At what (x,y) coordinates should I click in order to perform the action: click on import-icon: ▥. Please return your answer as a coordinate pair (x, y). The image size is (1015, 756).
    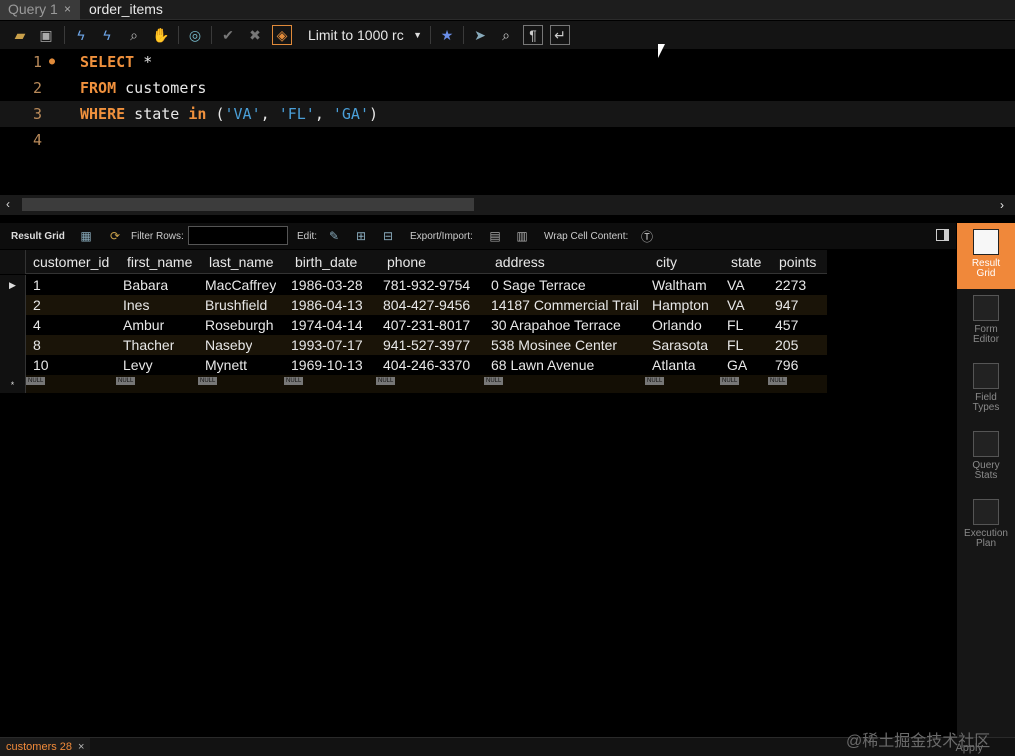
    Looking at the image, I should click on (522, 236).